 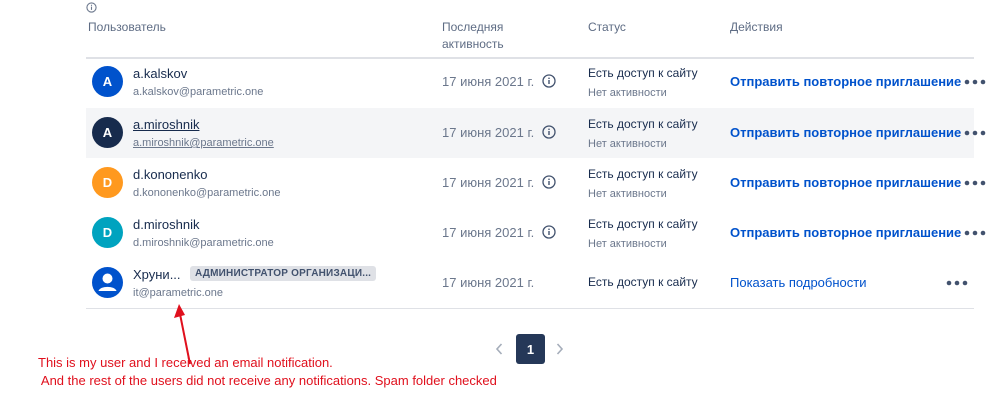 What do you see at coordinates (756, 27) in the screenshot?
I see `column-header-actions: Действия` at bounding box center [756, 27].